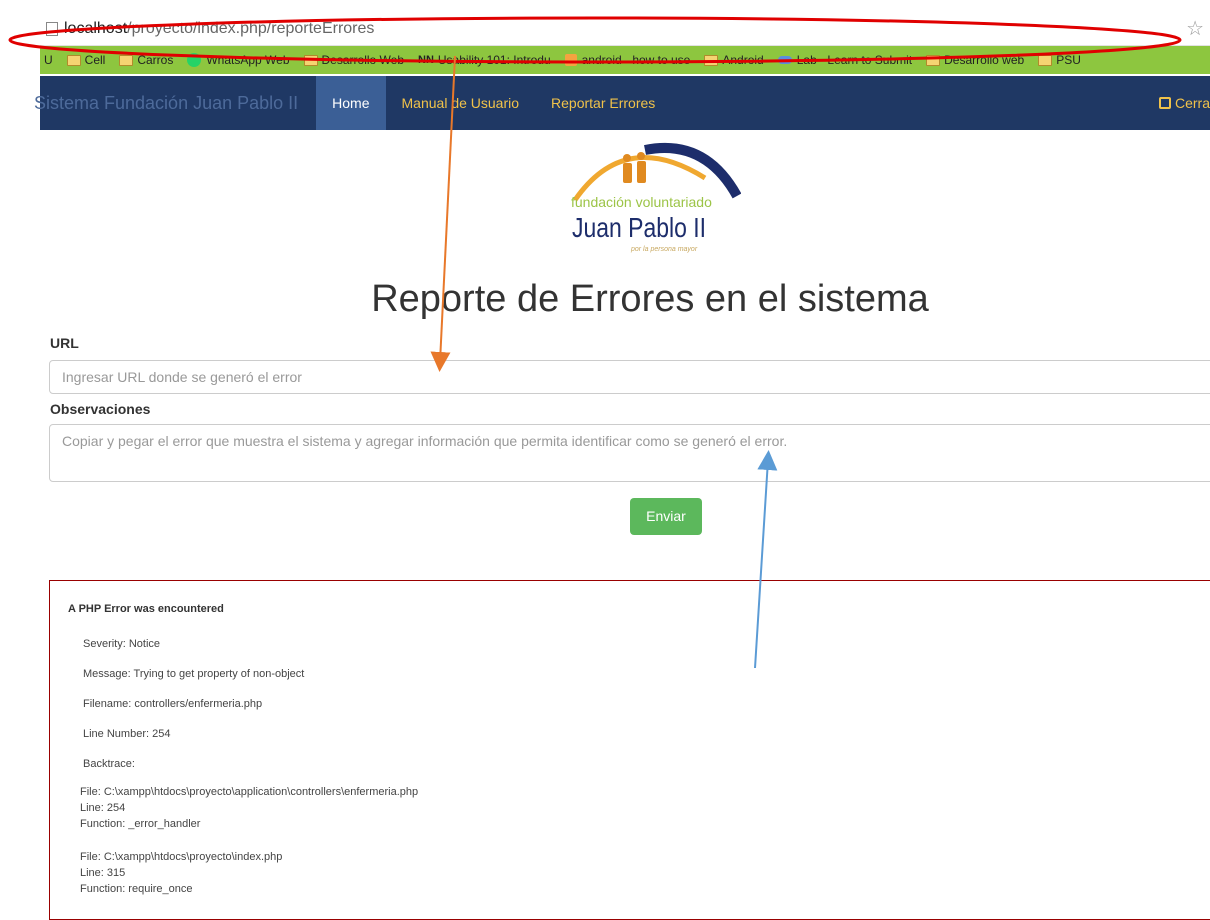 This screenshot has width=1210, height=920. Describe the element at coordinates (443, 213) in the screenshot. I see `orange-arrow` at that location.